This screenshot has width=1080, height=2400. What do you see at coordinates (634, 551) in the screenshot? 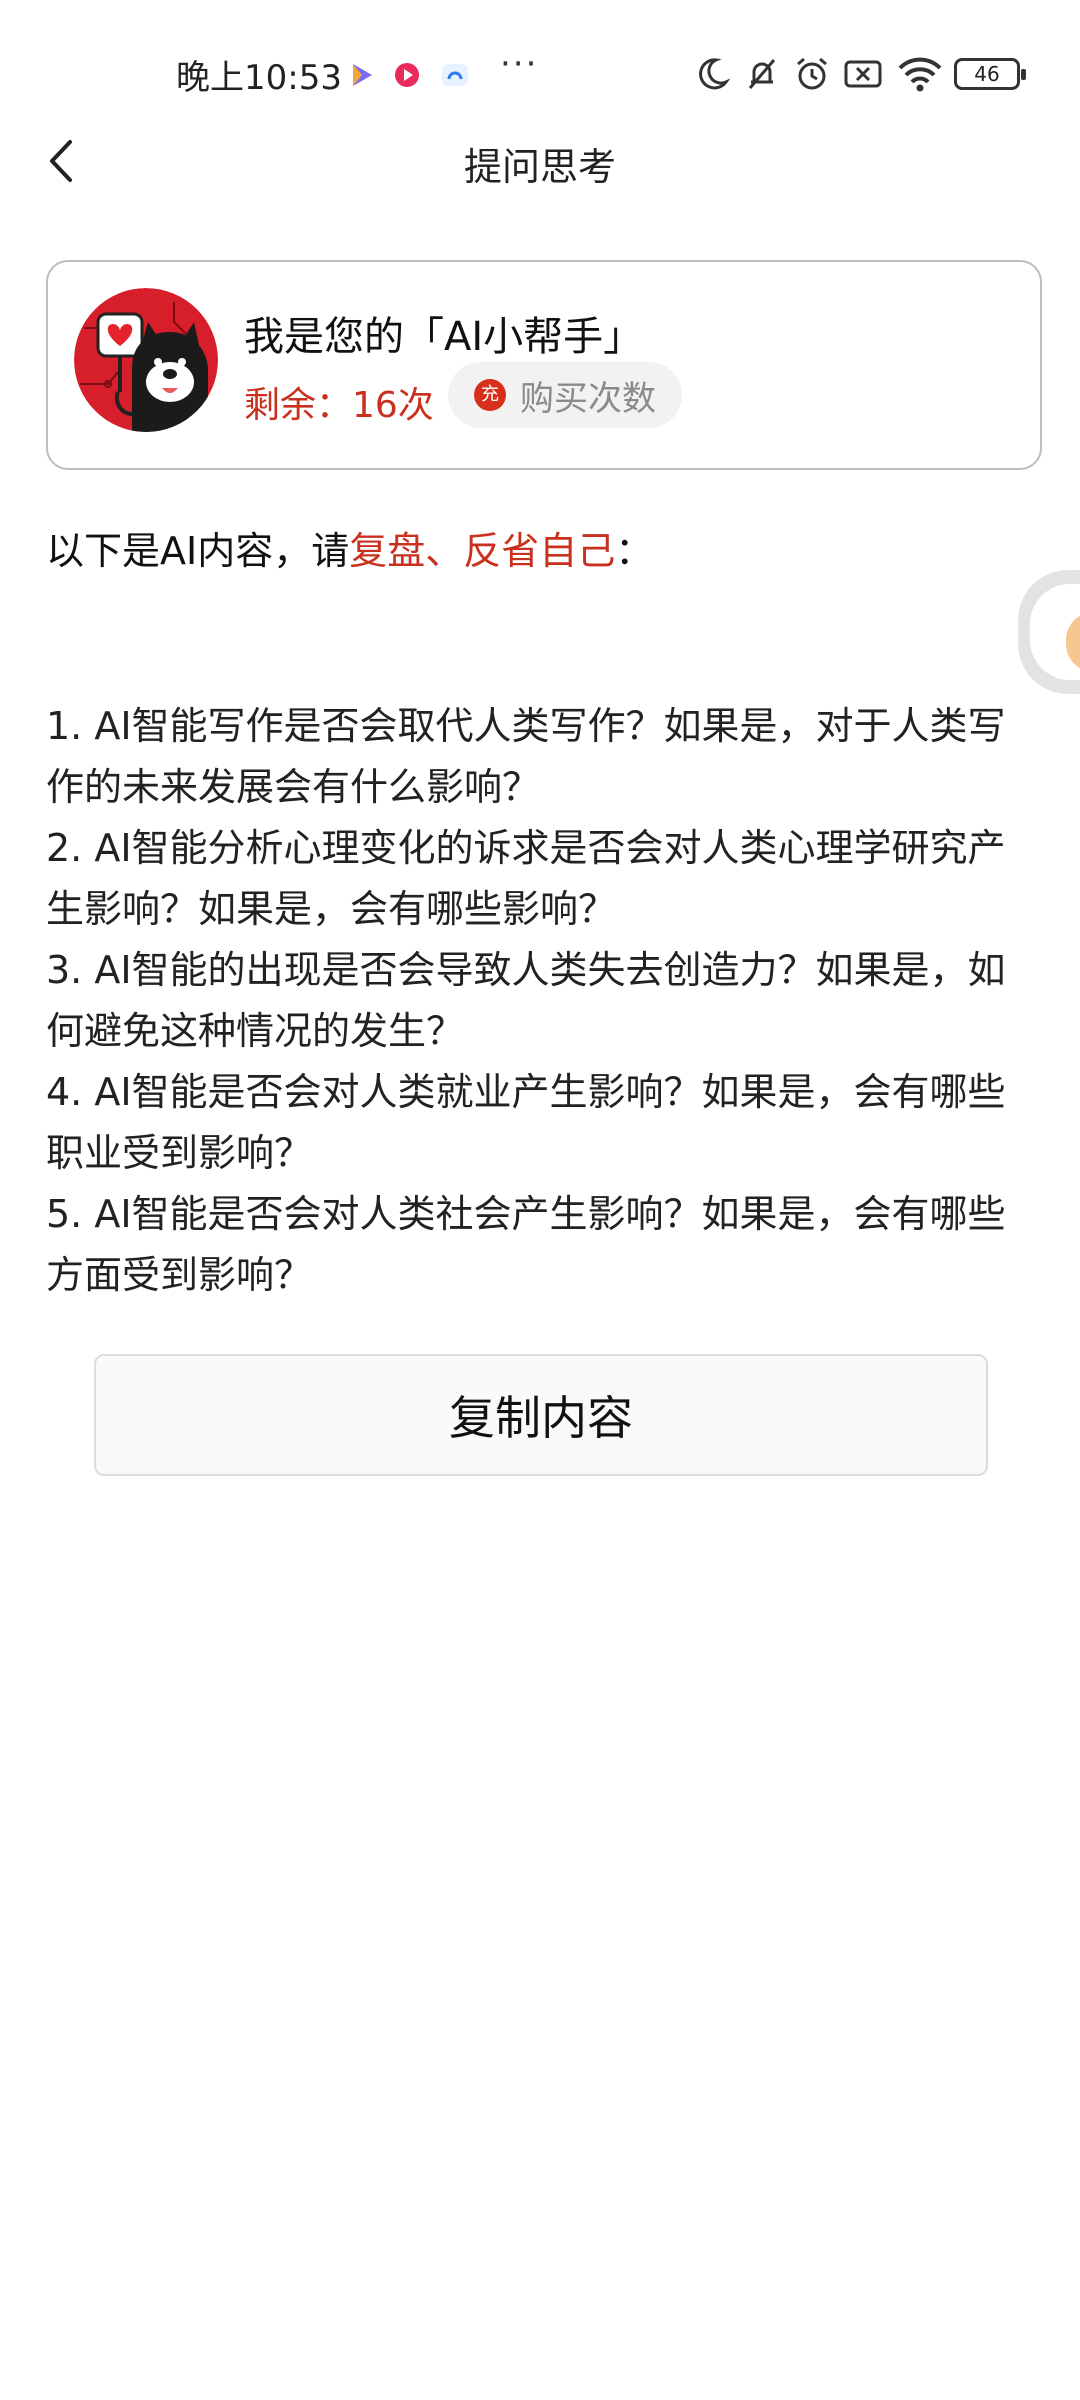
I see `intro-suffix: ：` at bounding box center [634, 551].